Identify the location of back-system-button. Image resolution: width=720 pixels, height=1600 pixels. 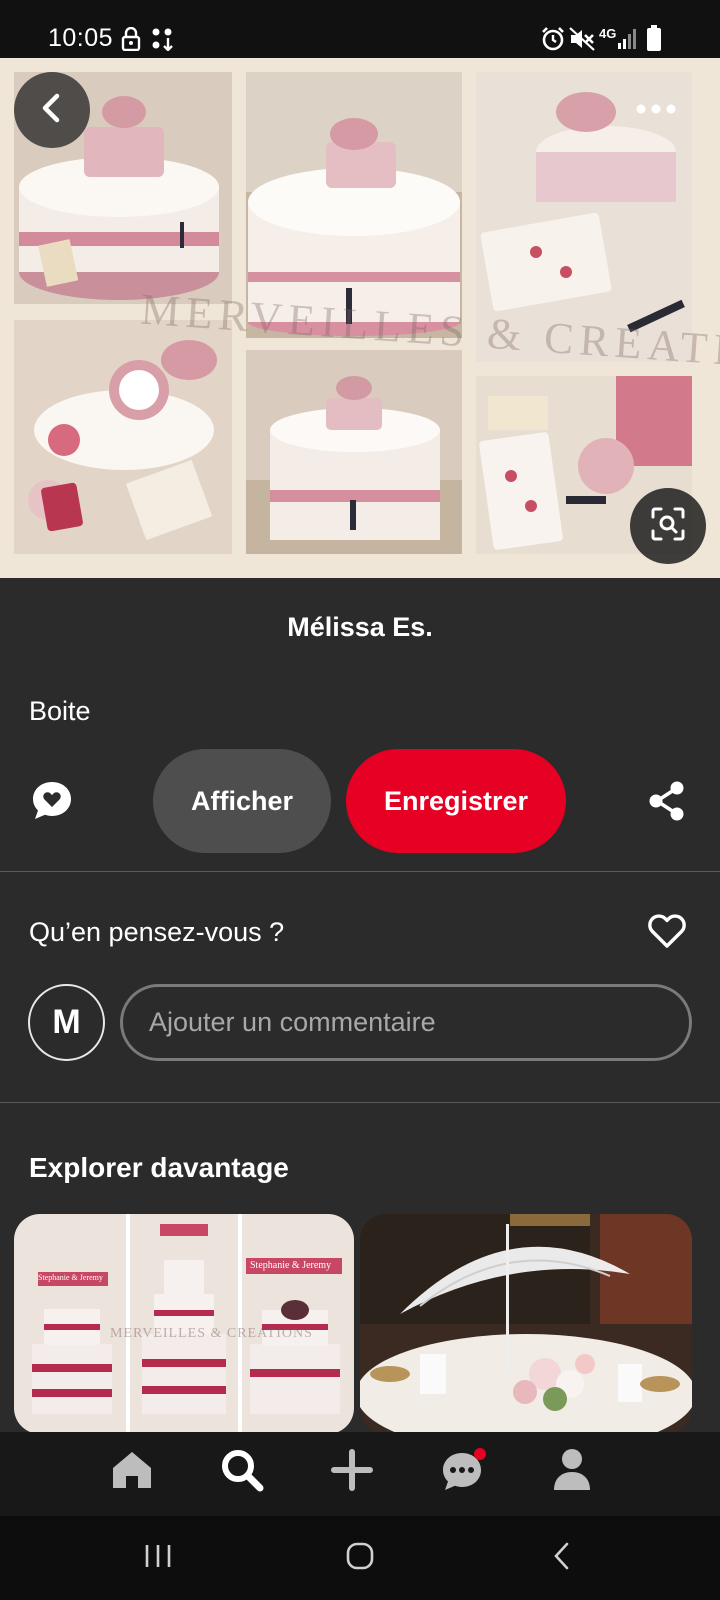
(562, 1558).